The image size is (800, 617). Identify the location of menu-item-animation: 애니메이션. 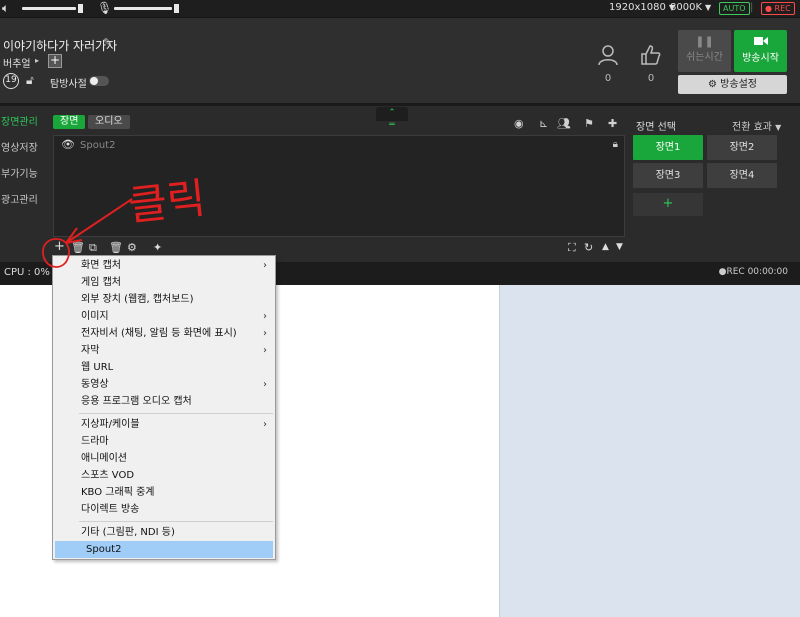
(164, 458).